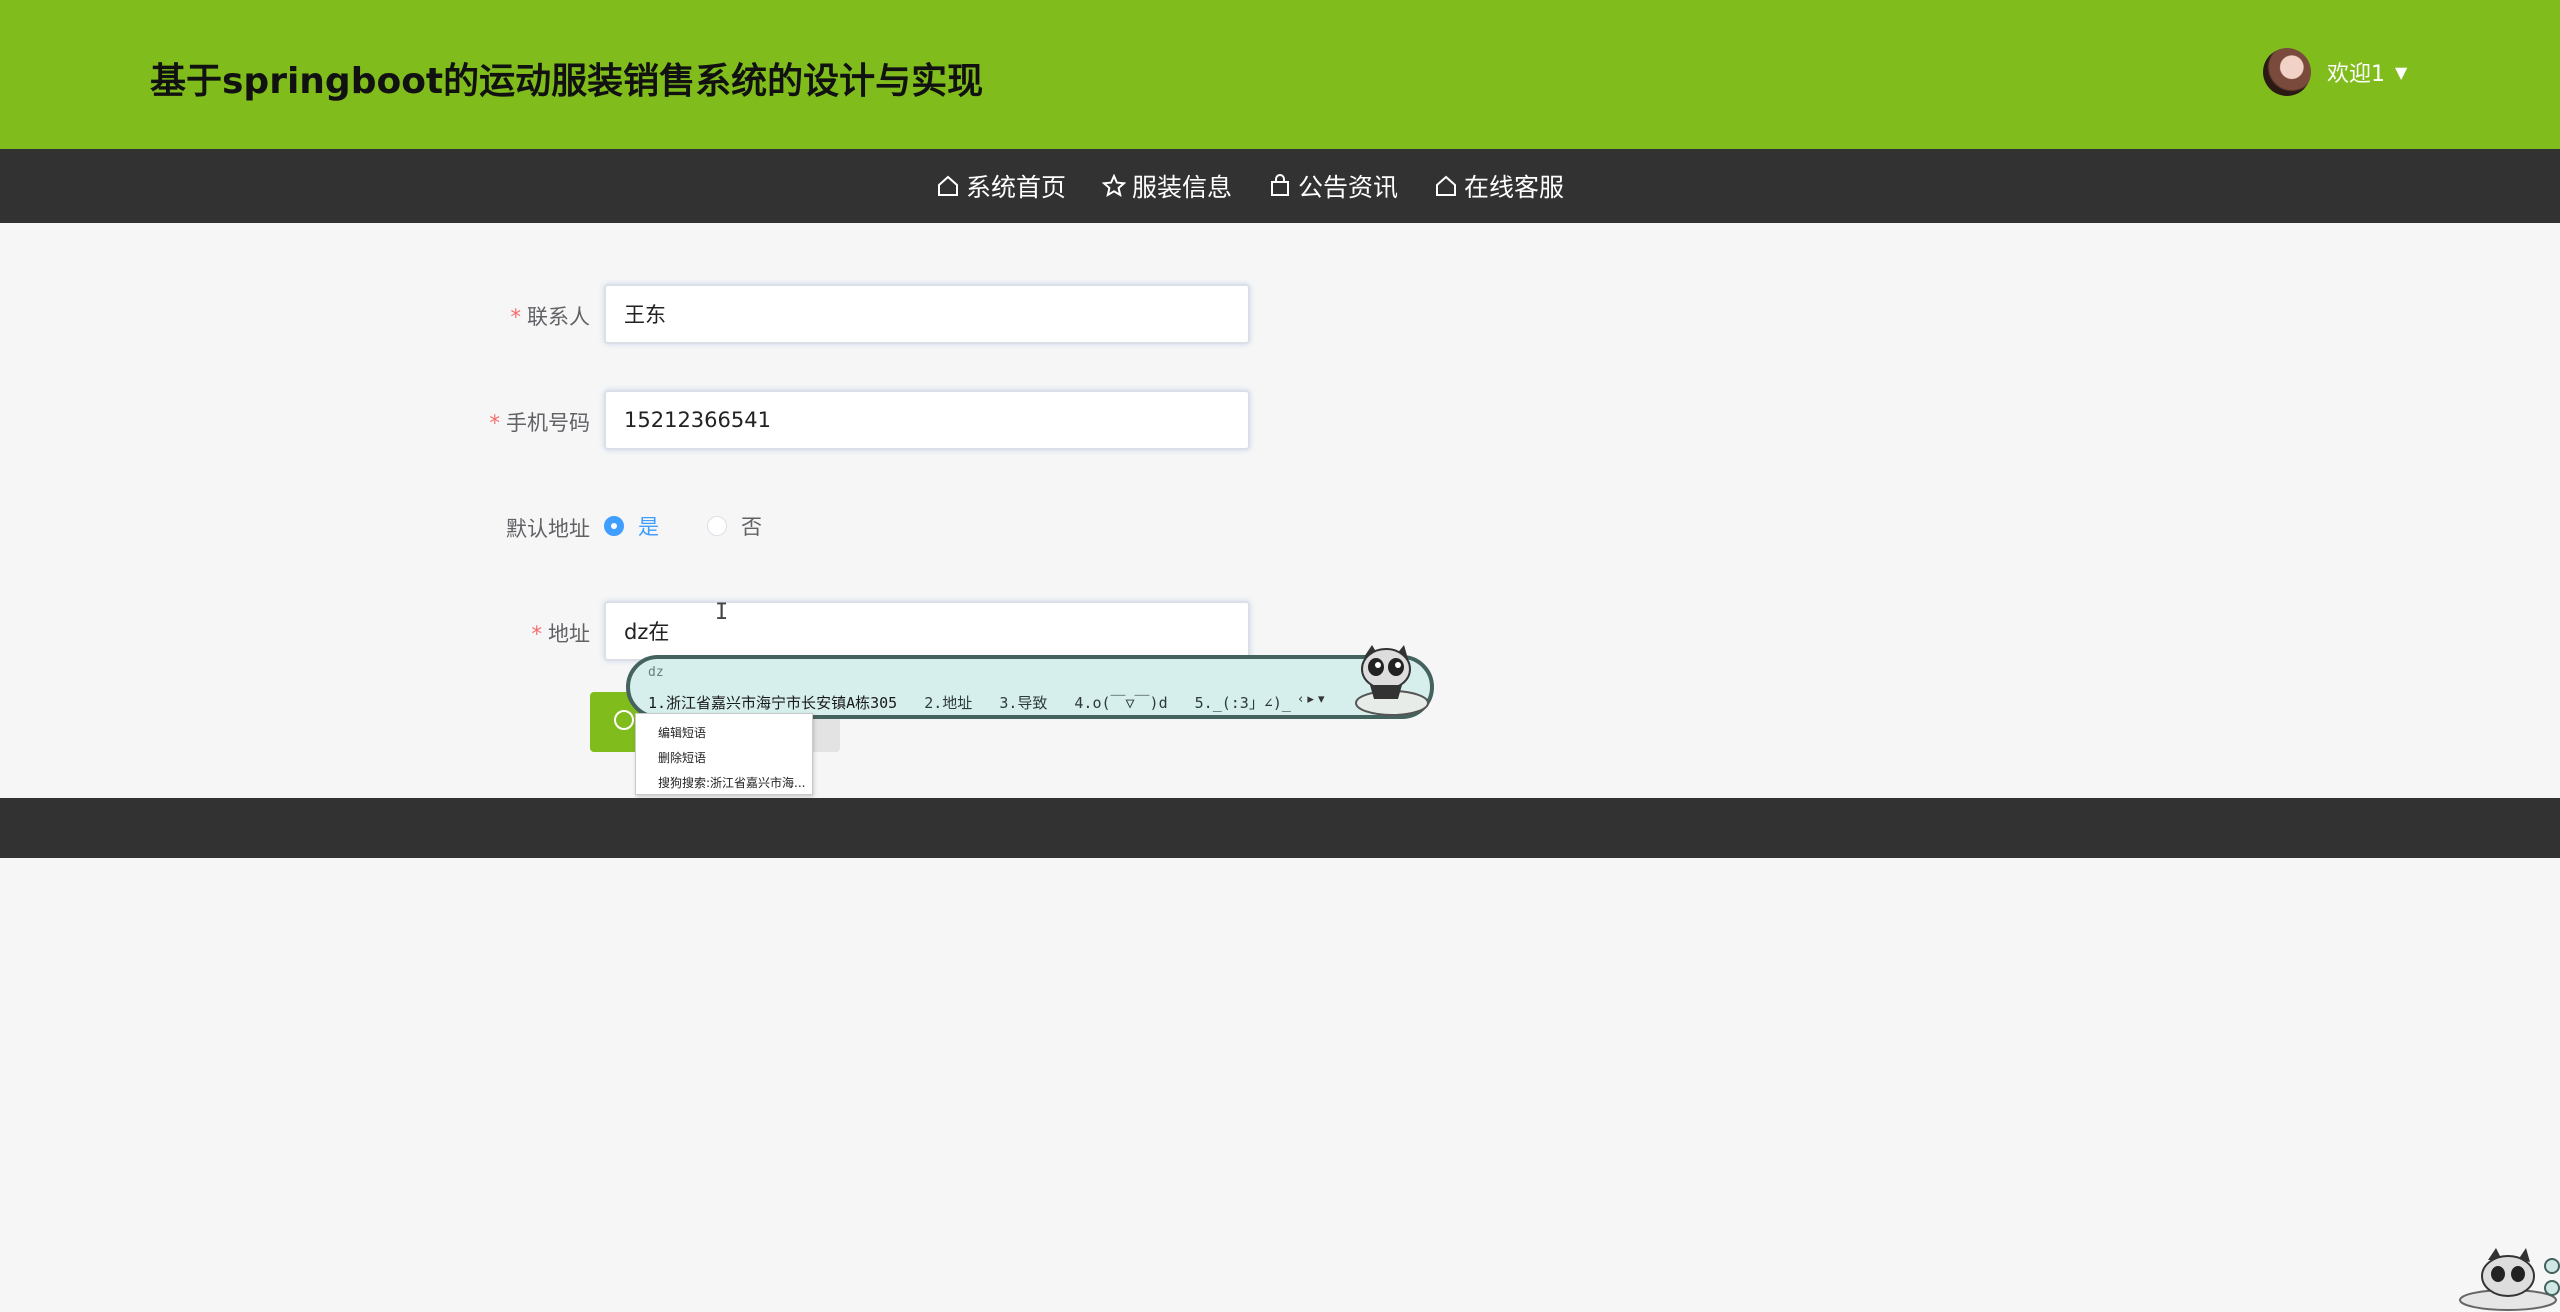 This screenshot has width=2560, height=1312. What do you see at coordinates (490, 633) in the screenshot?
I see `address-label: * 地址` at bounding box center [490, 633].